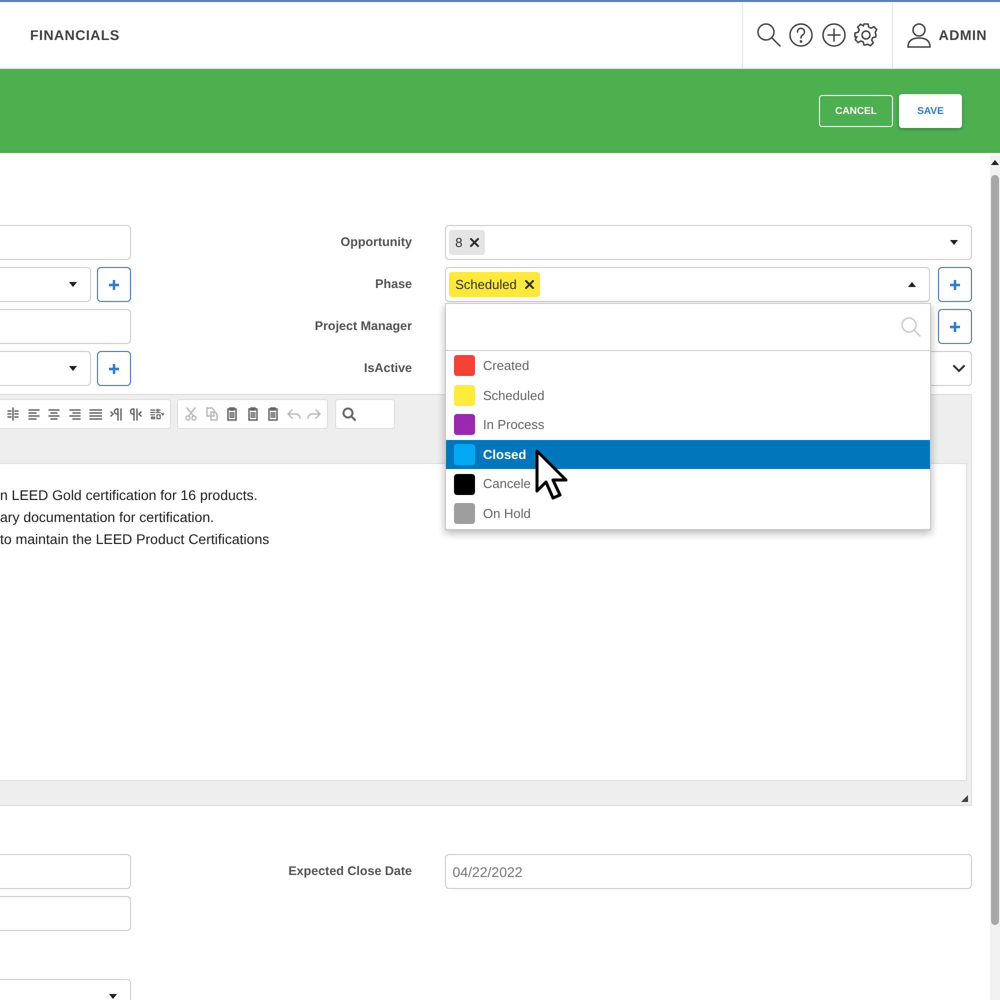 This screenshot has width=1000, height=1000. Describe the element at coordinates (458, 243) in the screenshot. I see `tag-text: 8` at that location.